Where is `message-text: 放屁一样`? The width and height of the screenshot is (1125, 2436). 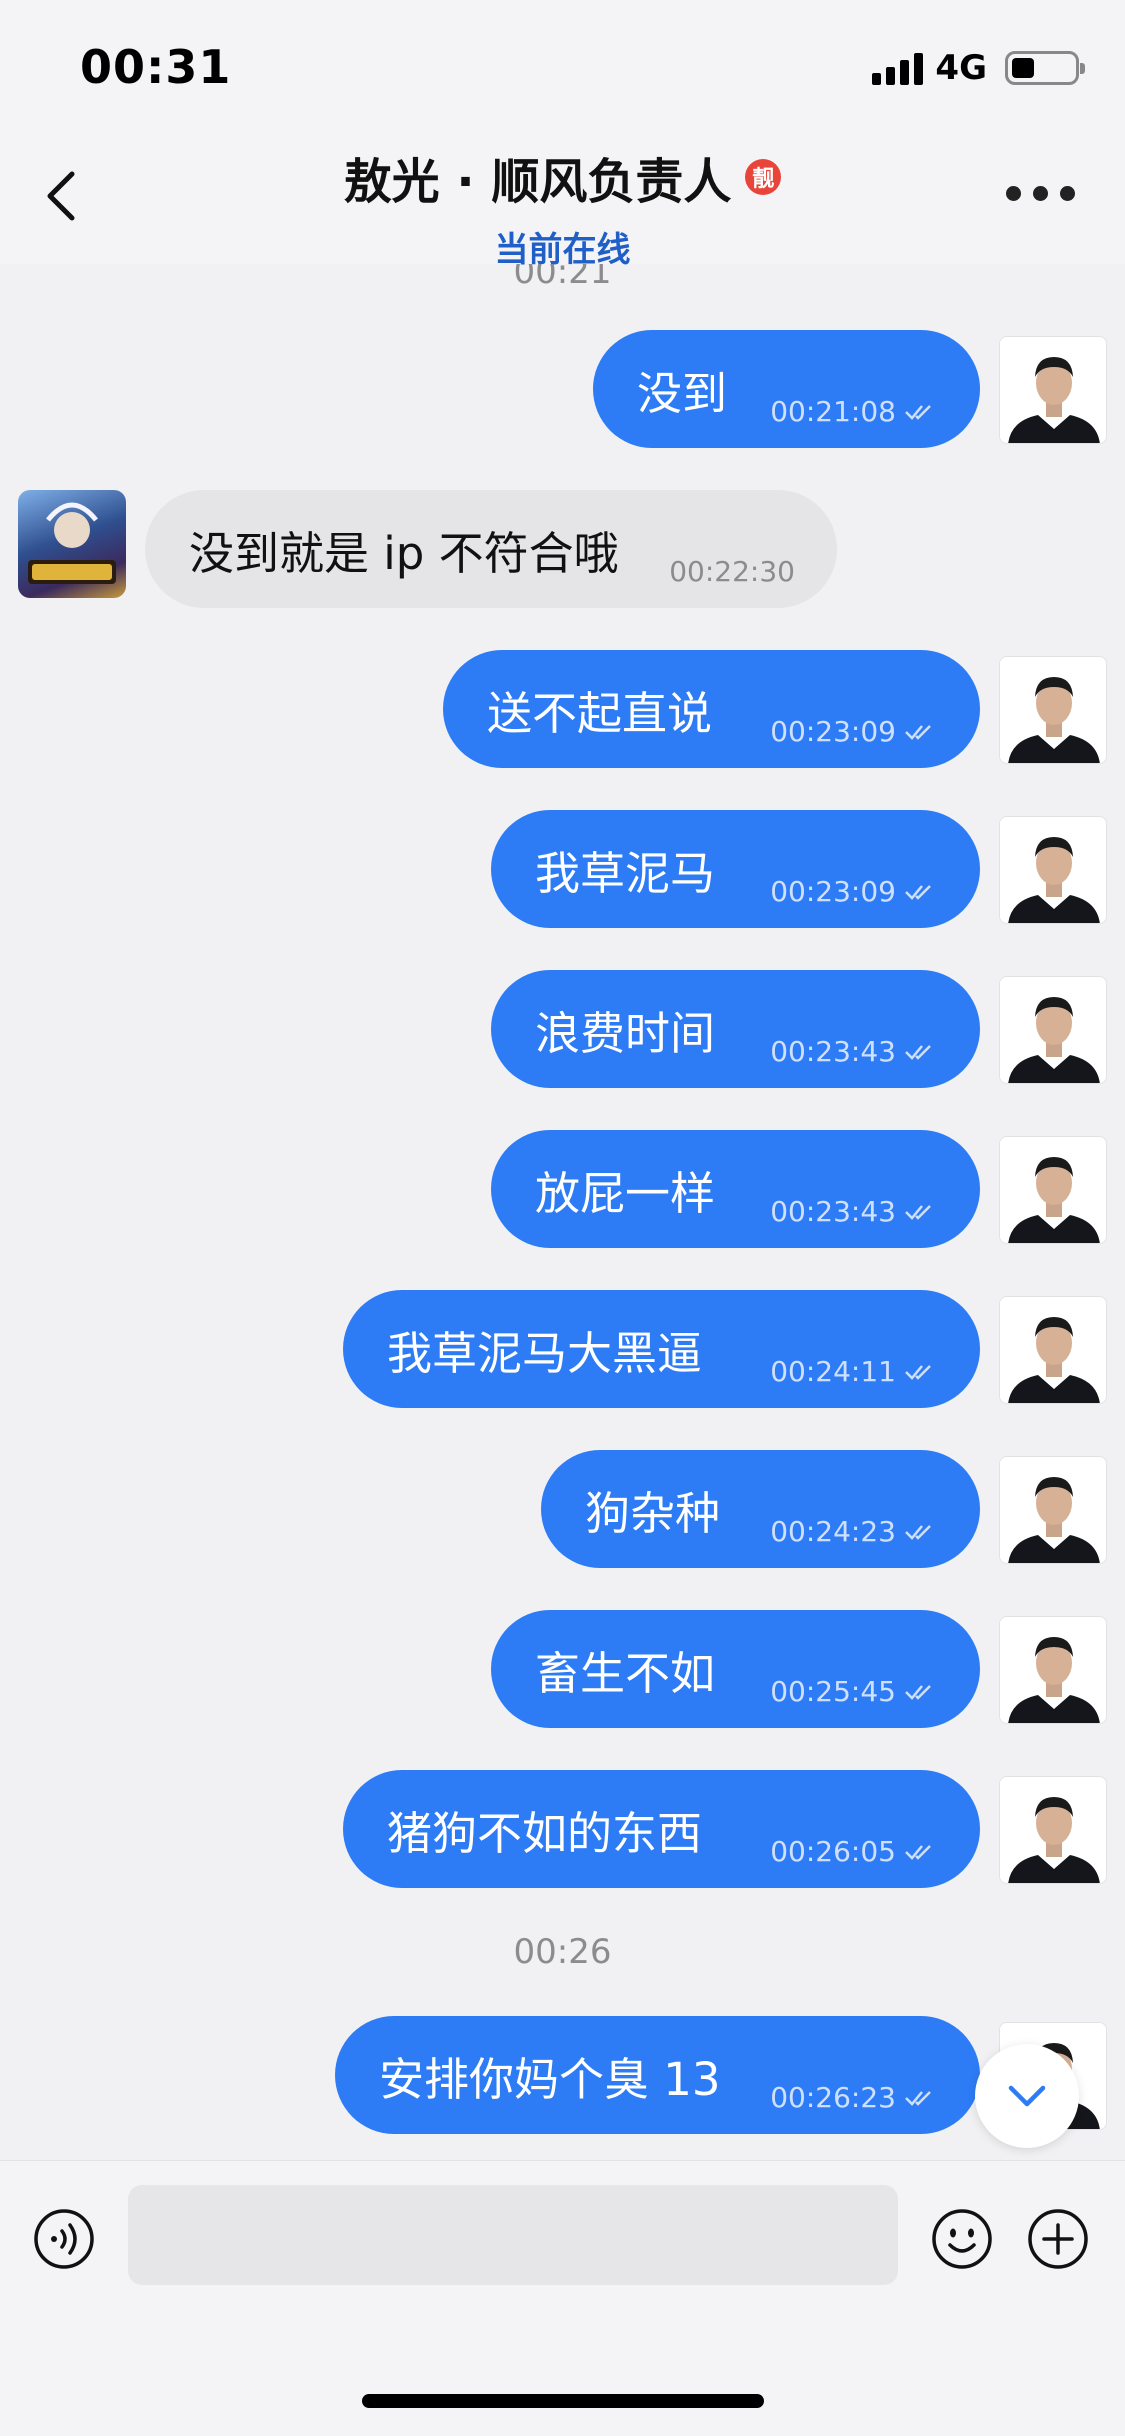 message-text: 放屁一样 is located at coordinates (625, 1193).